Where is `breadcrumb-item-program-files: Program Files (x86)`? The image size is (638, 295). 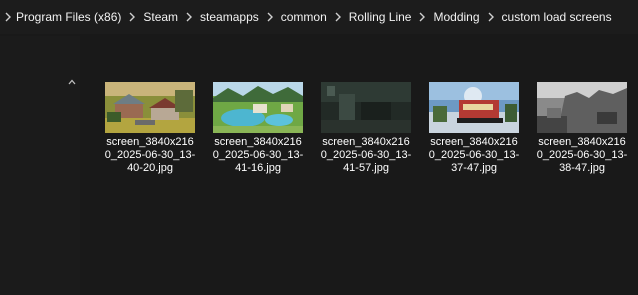
breadcrumb-item-program-files: Program Files (x86) is located at coordinates (68, 17).